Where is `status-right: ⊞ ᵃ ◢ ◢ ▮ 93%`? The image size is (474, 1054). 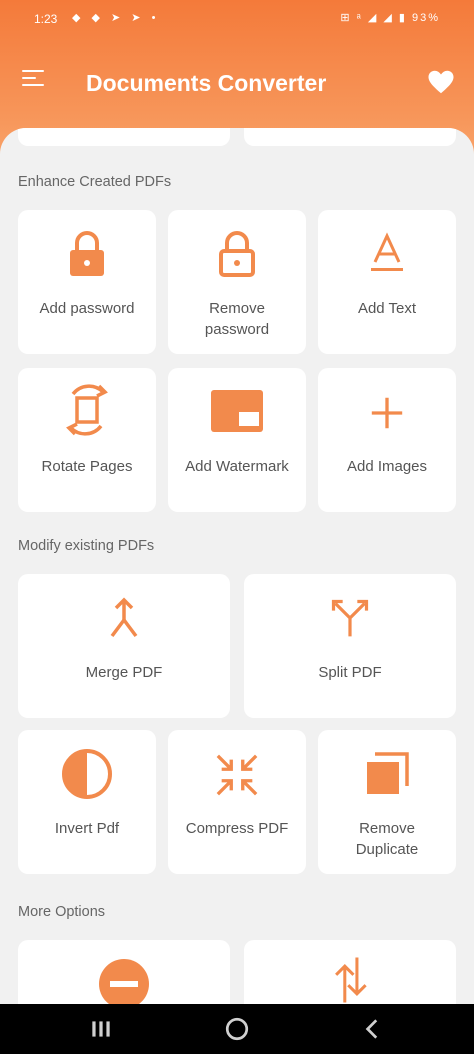 status-right: ⊞ ᵃ ◢ ◢ ▮ 93% is located at coordinates (390, 17).